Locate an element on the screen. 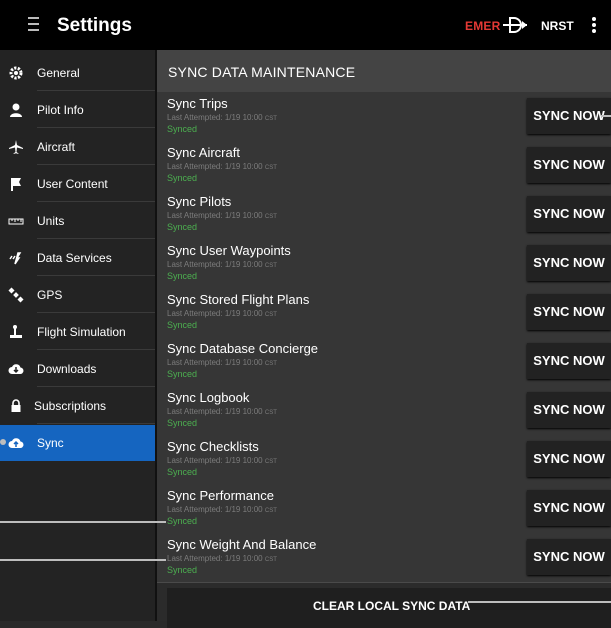 This screenshot has height=628, width=611. sidebar-item-label: Data Services is located at coordinates (74, 258).